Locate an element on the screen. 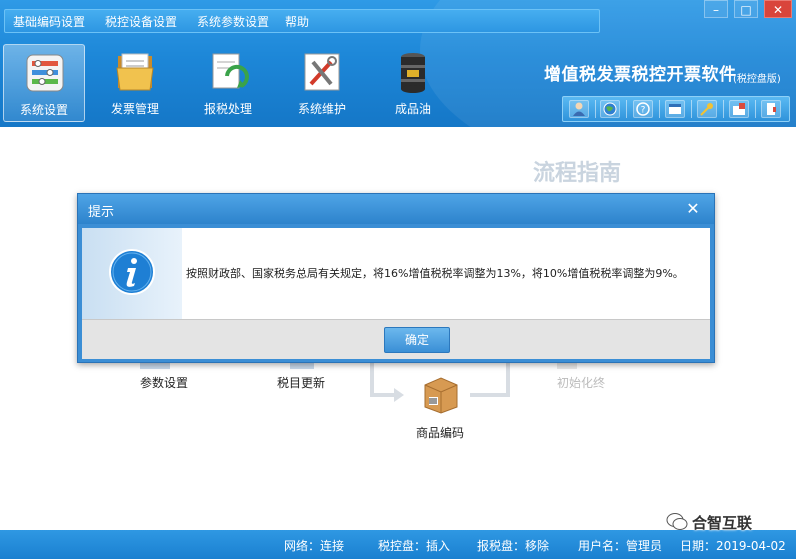  tool-system-maintenance: 系统维护 is located at coordinates (322, 83).